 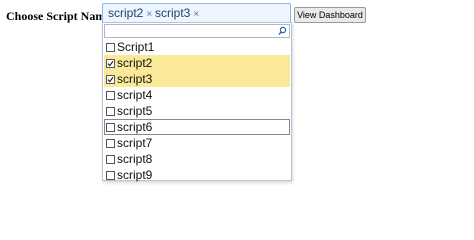 What do you see at coordinates (126, 13) in the screenshot?
I see `token-label: script2` at bounding box center [126, 13].